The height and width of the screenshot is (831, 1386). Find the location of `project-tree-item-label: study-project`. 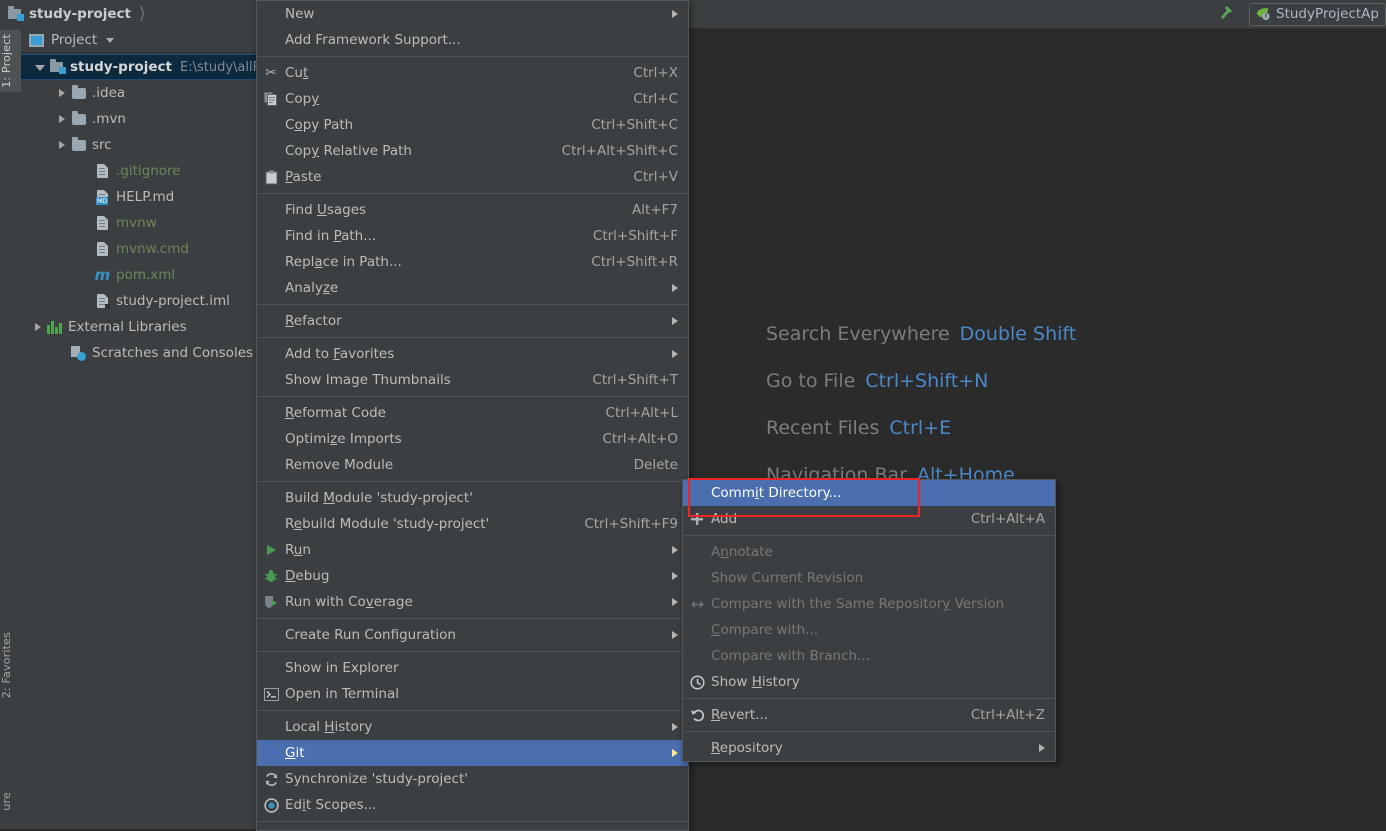

project-tree-item-label: study-project is located at coordinates (121, 67).